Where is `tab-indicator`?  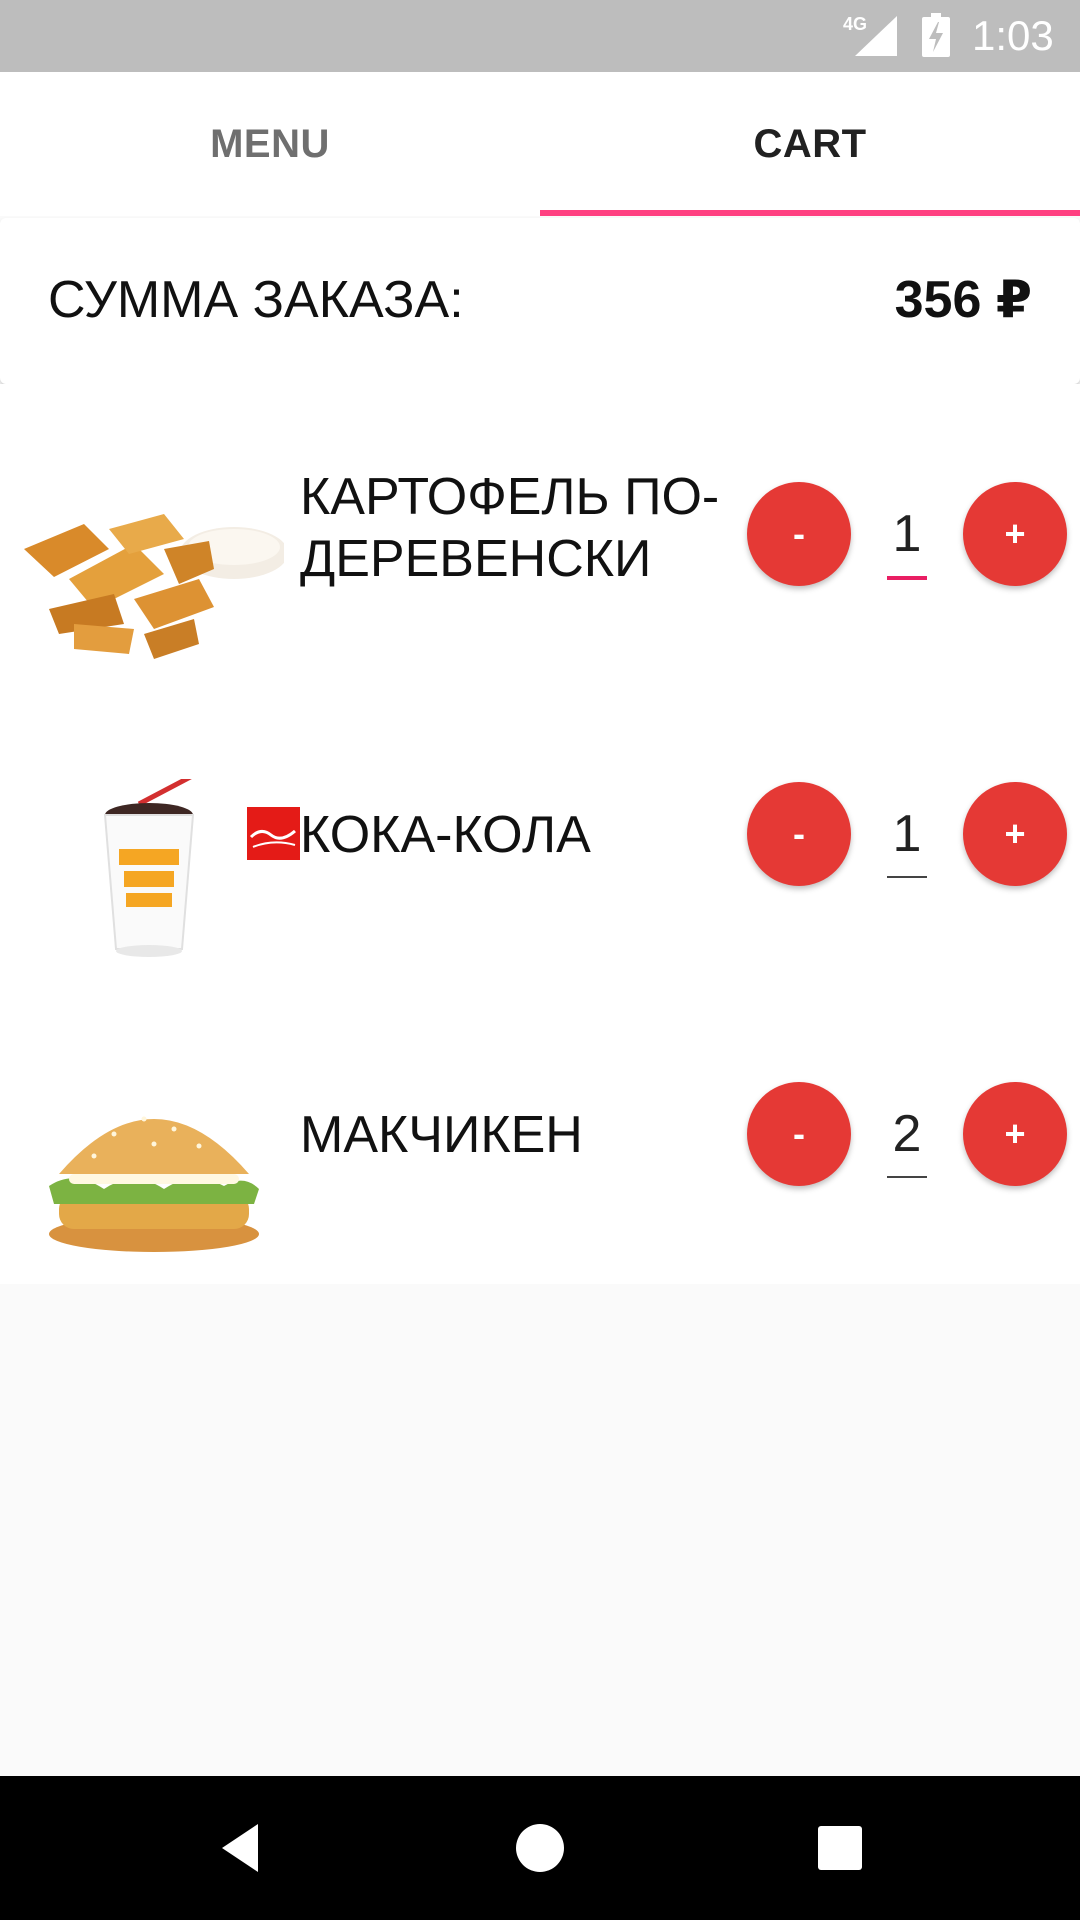
tab-indicator is located at coordinates (810, 213).